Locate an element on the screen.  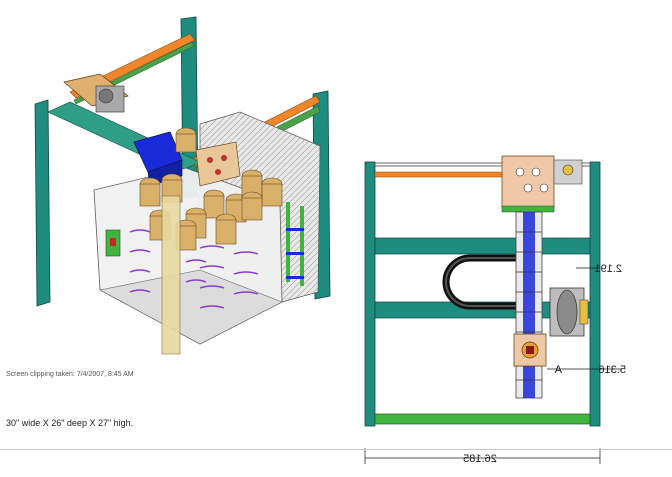
frame-left-post is located at coordinates (370, 294).